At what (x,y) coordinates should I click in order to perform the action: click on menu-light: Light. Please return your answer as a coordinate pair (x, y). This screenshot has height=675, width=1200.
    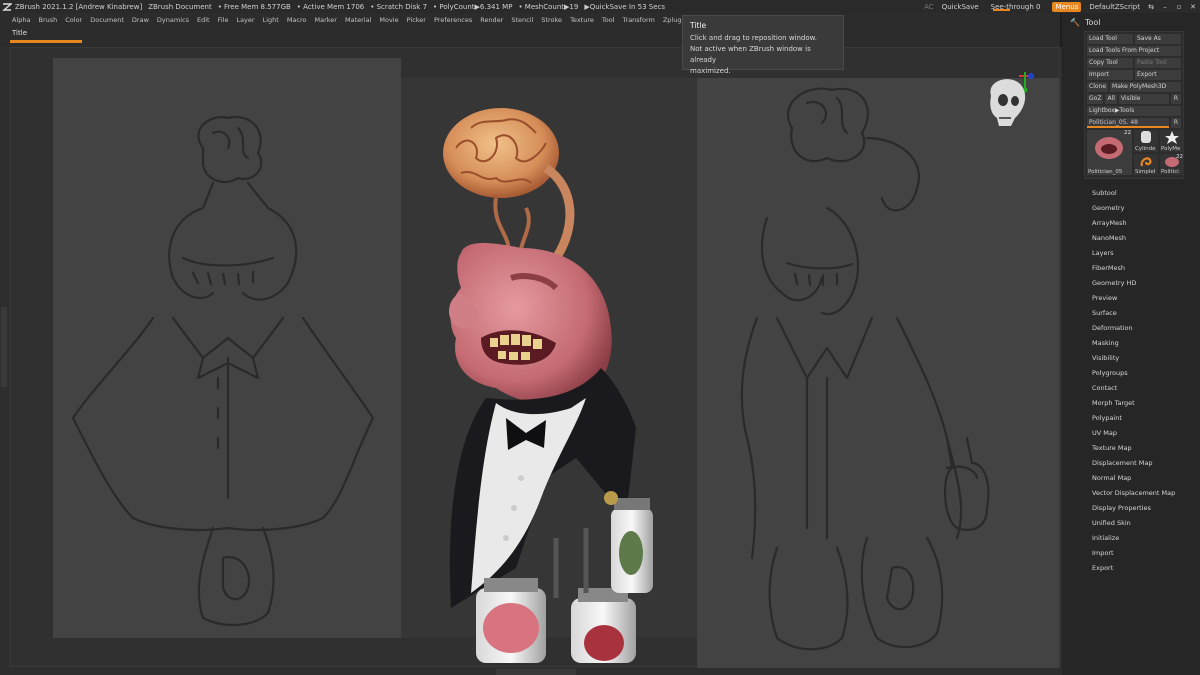
    Looking at the image, I should click on (271, 20).